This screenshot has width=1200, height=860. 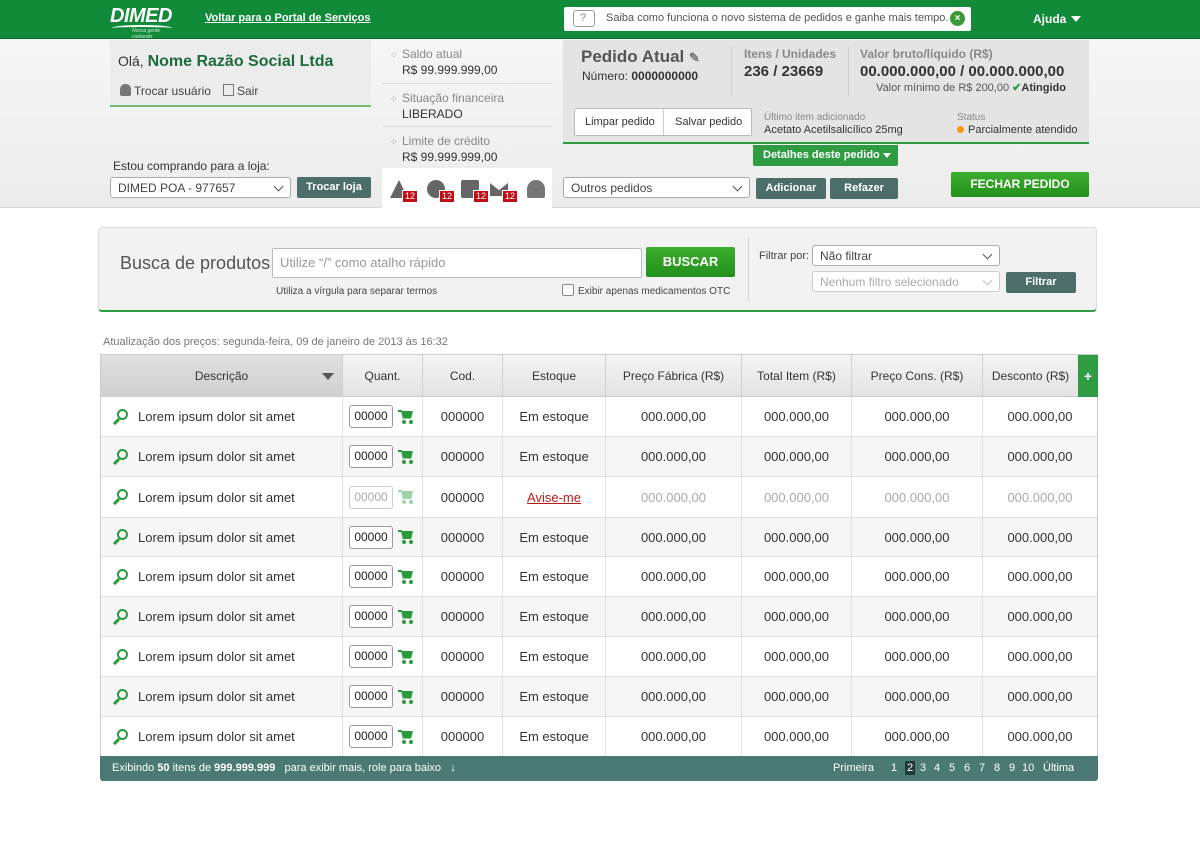 What do you see at coordinates (240, 91) in the screenshot?
I see `logout-link: Sair` at bounding box center [240, 91].